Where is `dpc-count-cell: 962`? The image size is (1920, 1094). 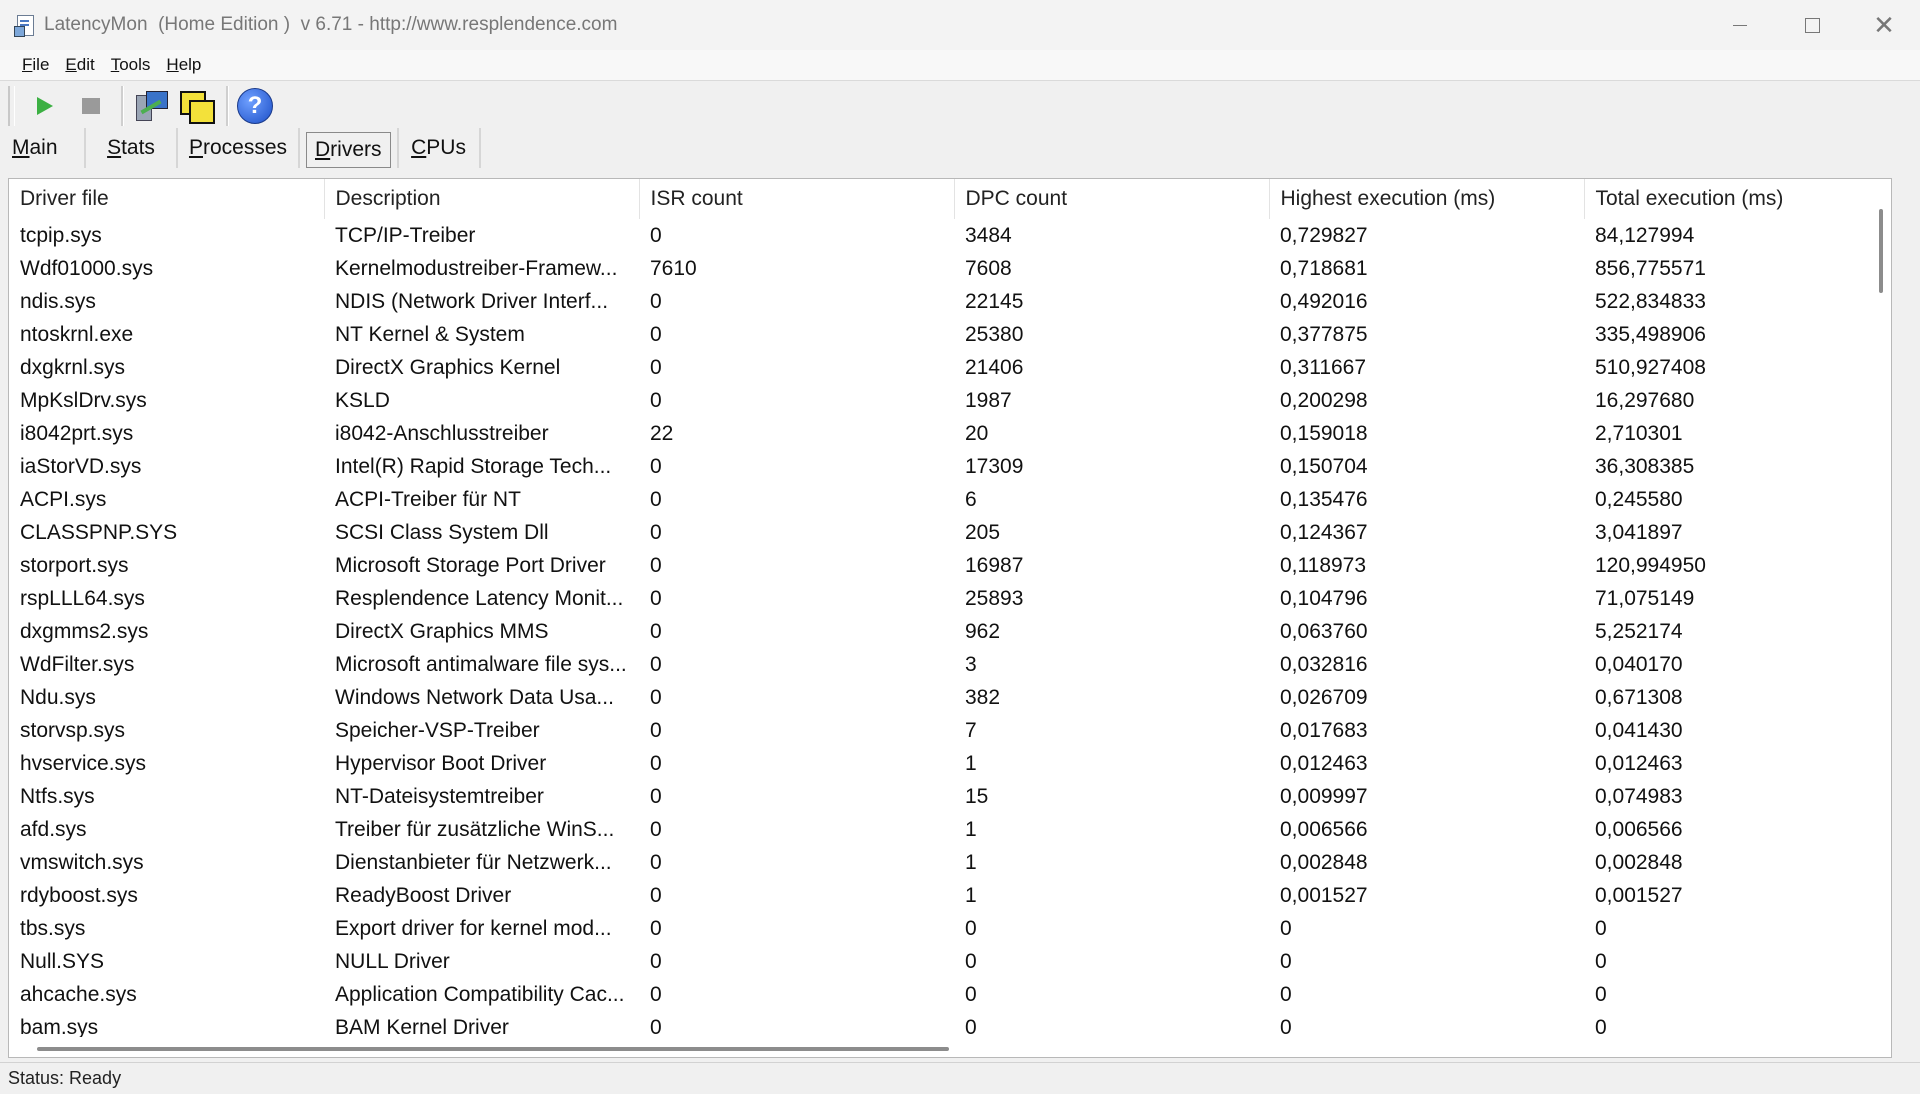 dpc-count-cell: 962 is located at coordinates (983, 631).